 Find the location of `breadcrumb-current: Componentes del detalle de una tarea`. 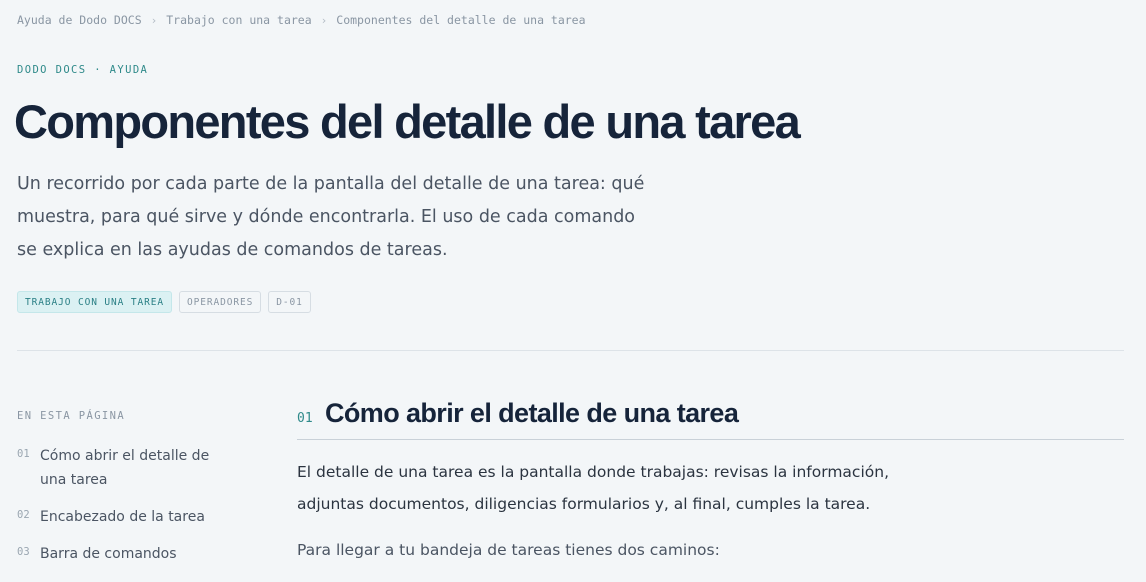

breadcrumb-current: Componentes del detalle de una tarea is located at coordinates (461, 20).